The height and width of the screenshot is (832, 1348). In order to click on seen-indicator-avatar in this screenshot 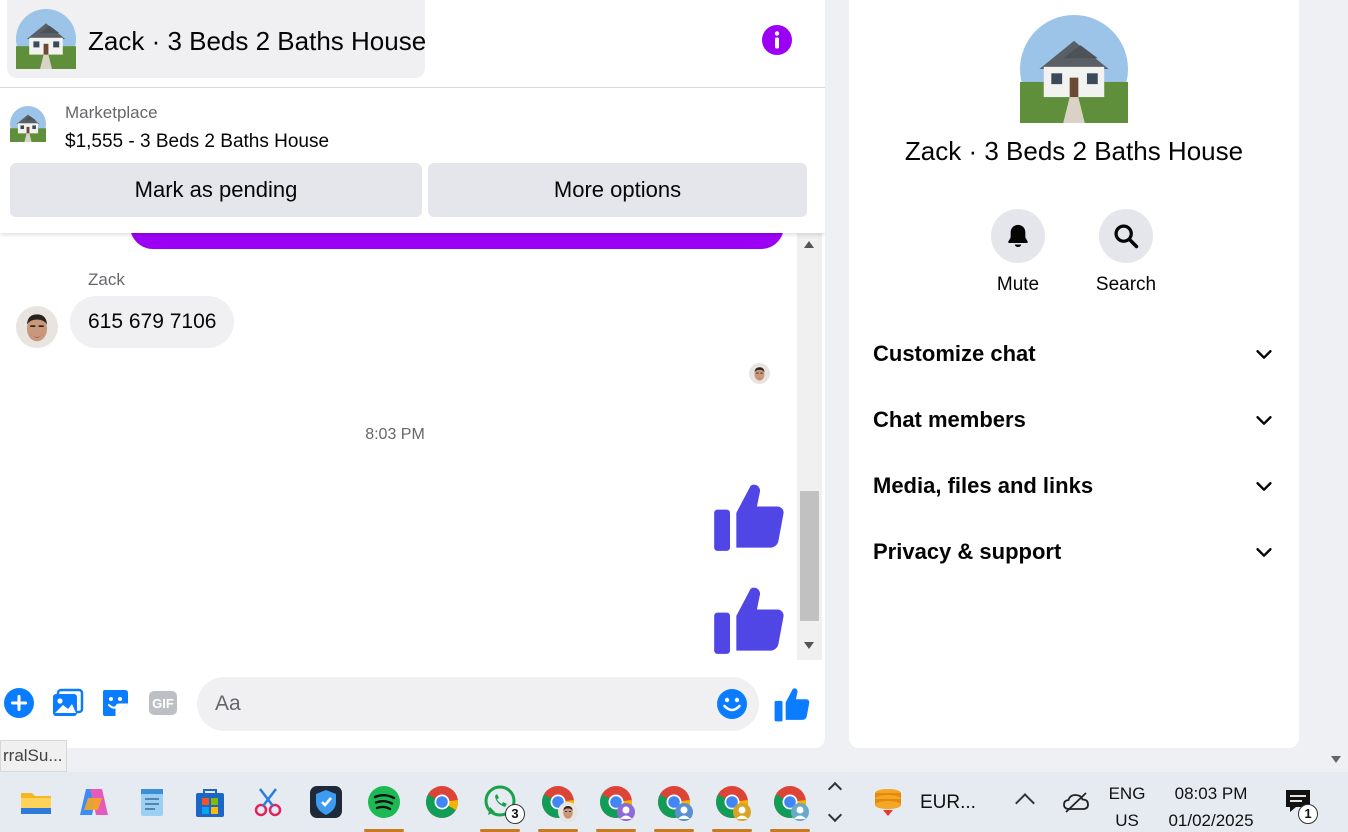, I will do `click(759, 373)`.